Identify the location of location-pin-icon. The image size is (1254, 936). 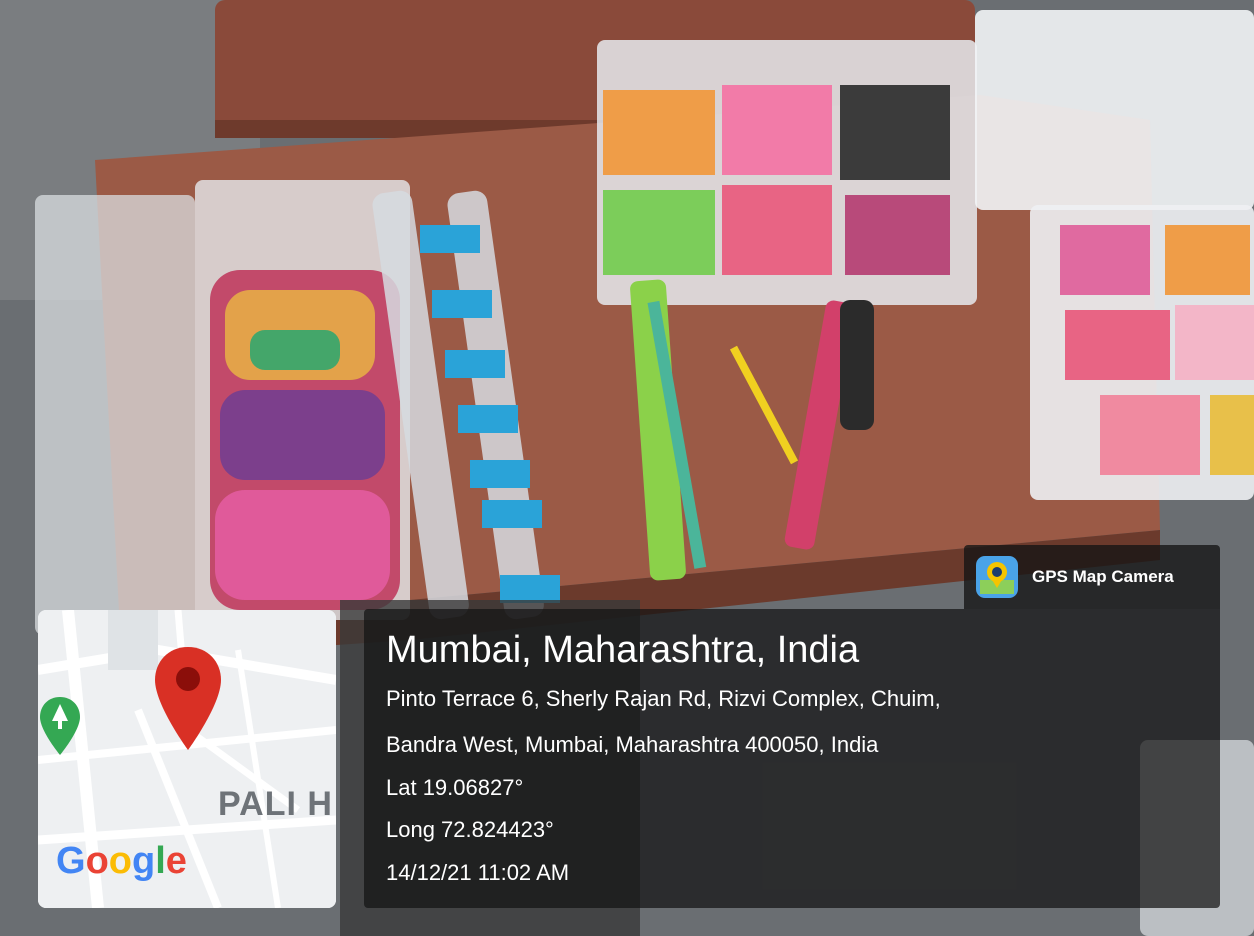
(188, 698).